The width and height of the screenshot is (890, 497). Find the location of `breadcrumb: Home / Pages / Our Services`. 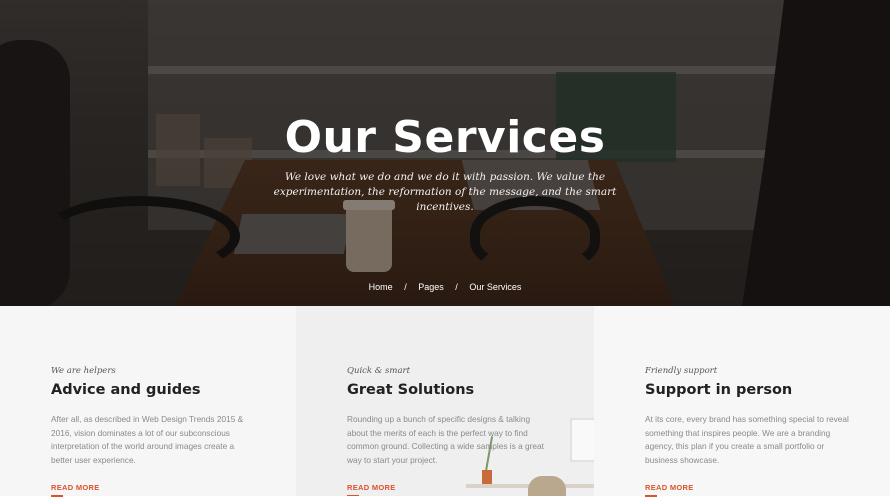

breadcrumb: Home / Pages / Our Services is located at coordinates (445, 287).